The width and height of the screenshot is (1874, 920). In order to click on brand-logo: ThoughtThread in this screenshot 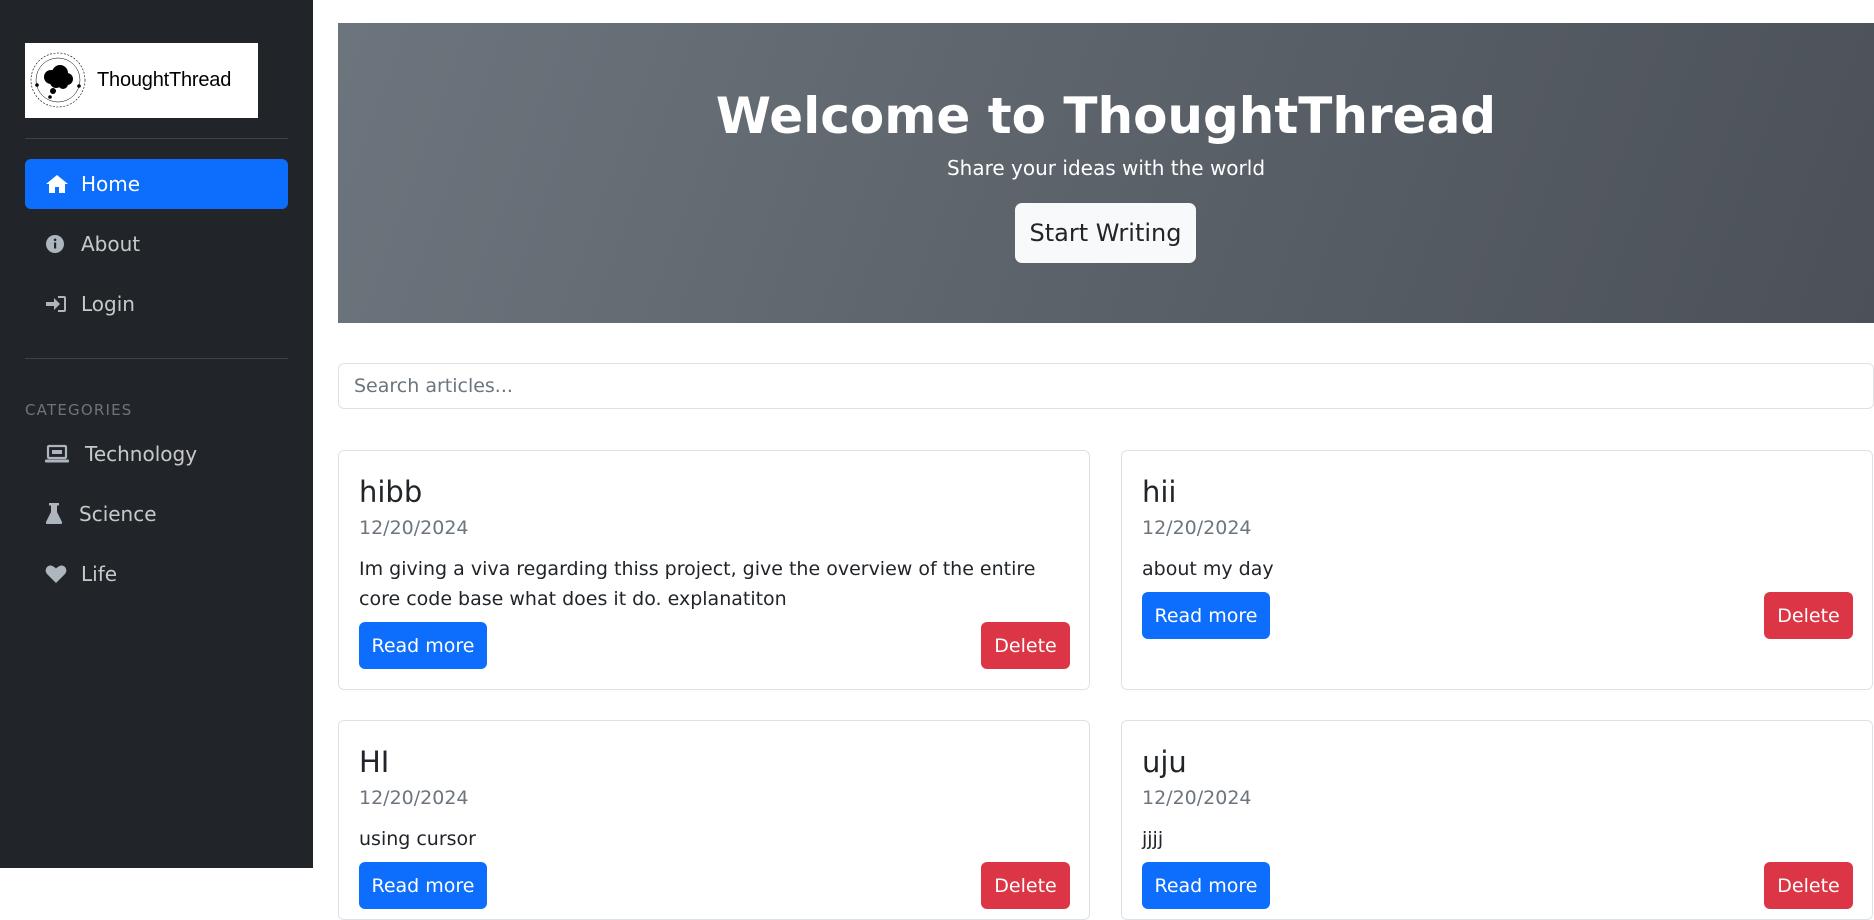, I will do `click(141, 80)`.